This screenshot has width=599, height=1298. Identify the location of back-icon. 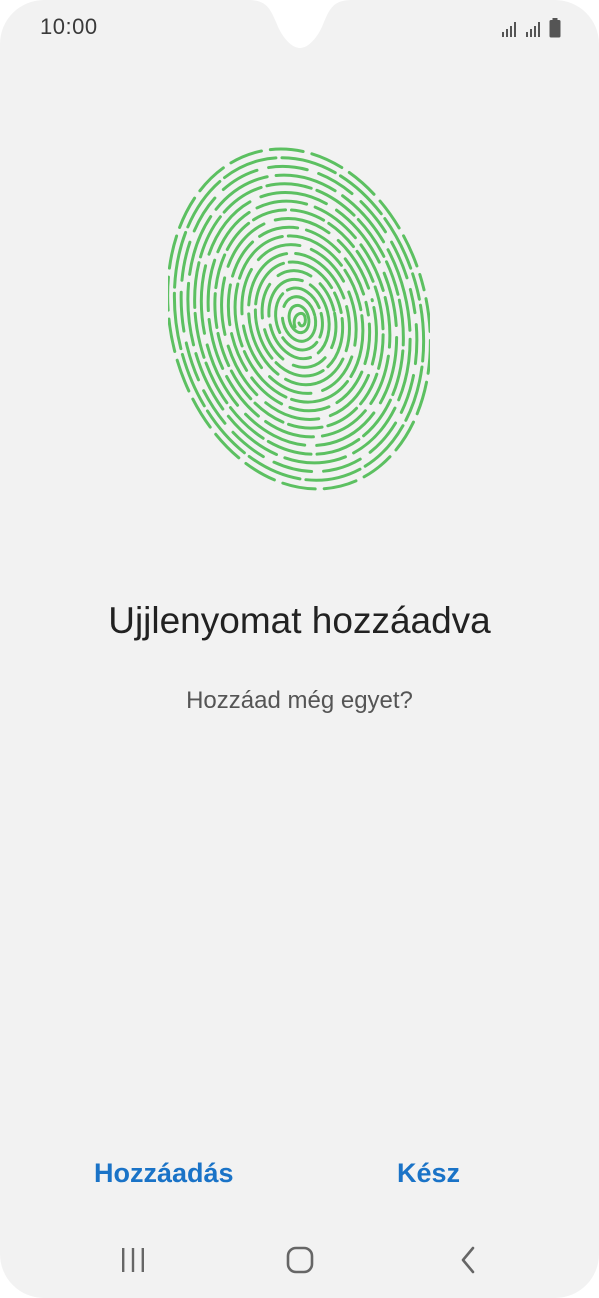
(468, 1260).